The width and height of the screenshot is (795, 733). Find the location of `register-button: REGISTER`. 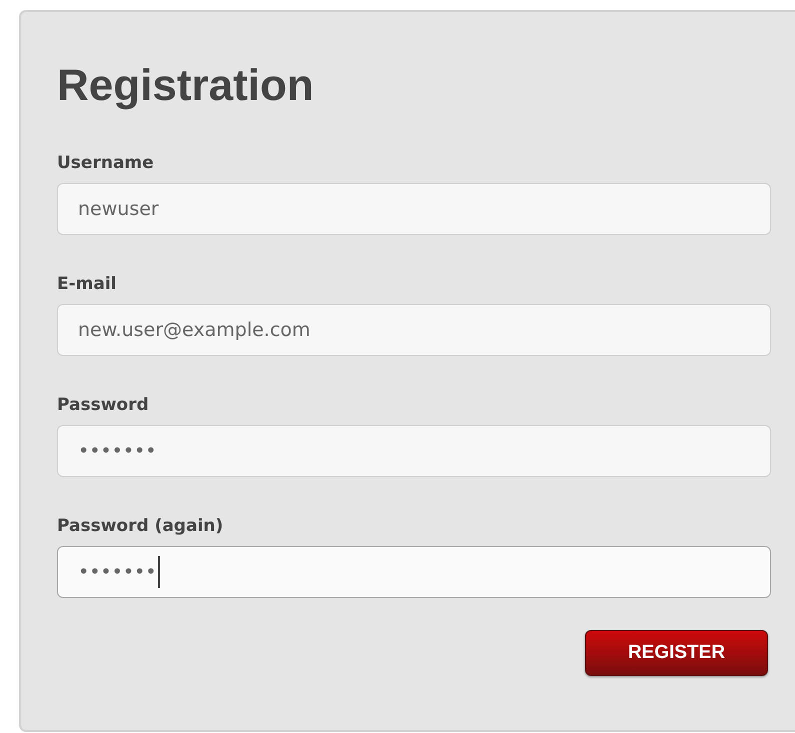

register-button: REGISTER is located at coordinates (676, 653).